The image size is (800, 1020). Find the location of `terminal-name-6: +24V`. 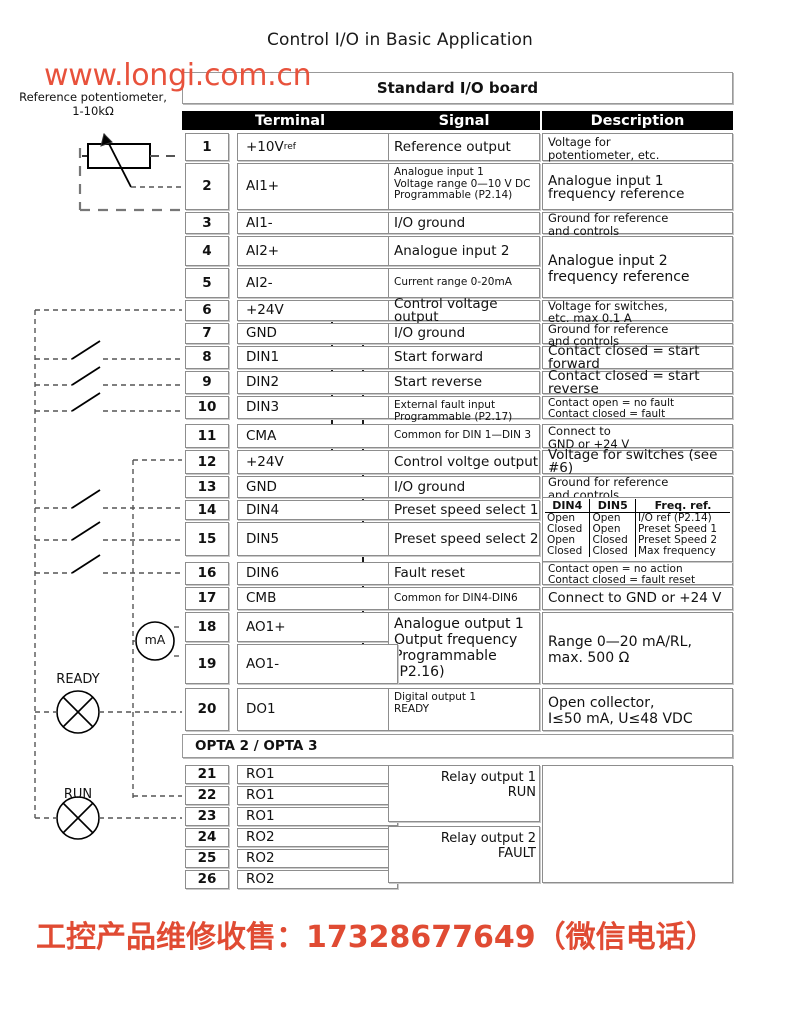

terminal-name-6: +24V is located at coordinates (317, 310).